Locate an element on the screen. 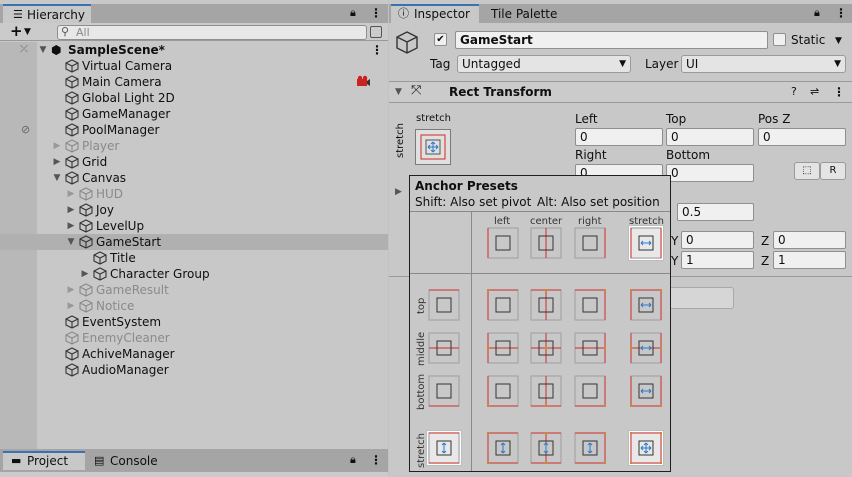 This screenshot has height=477, width=852. blueprint-mode-button: ⬚ is located at coordinates (807, 171).